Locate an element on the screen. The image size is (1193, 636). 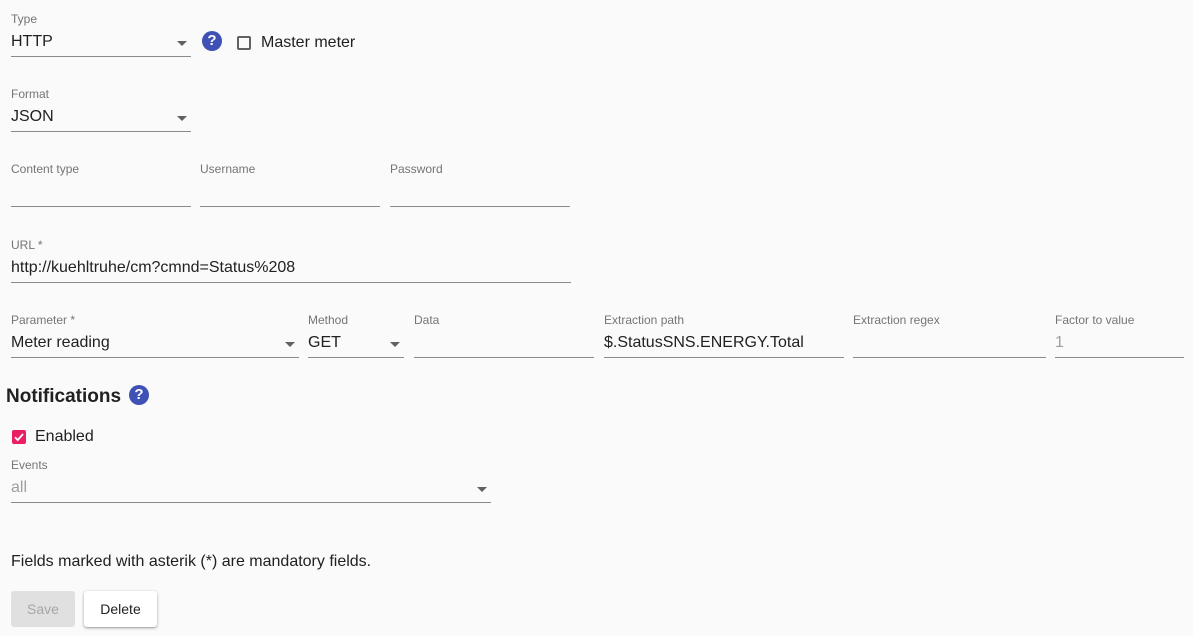
data-underline is located at coordinates (504, 357).